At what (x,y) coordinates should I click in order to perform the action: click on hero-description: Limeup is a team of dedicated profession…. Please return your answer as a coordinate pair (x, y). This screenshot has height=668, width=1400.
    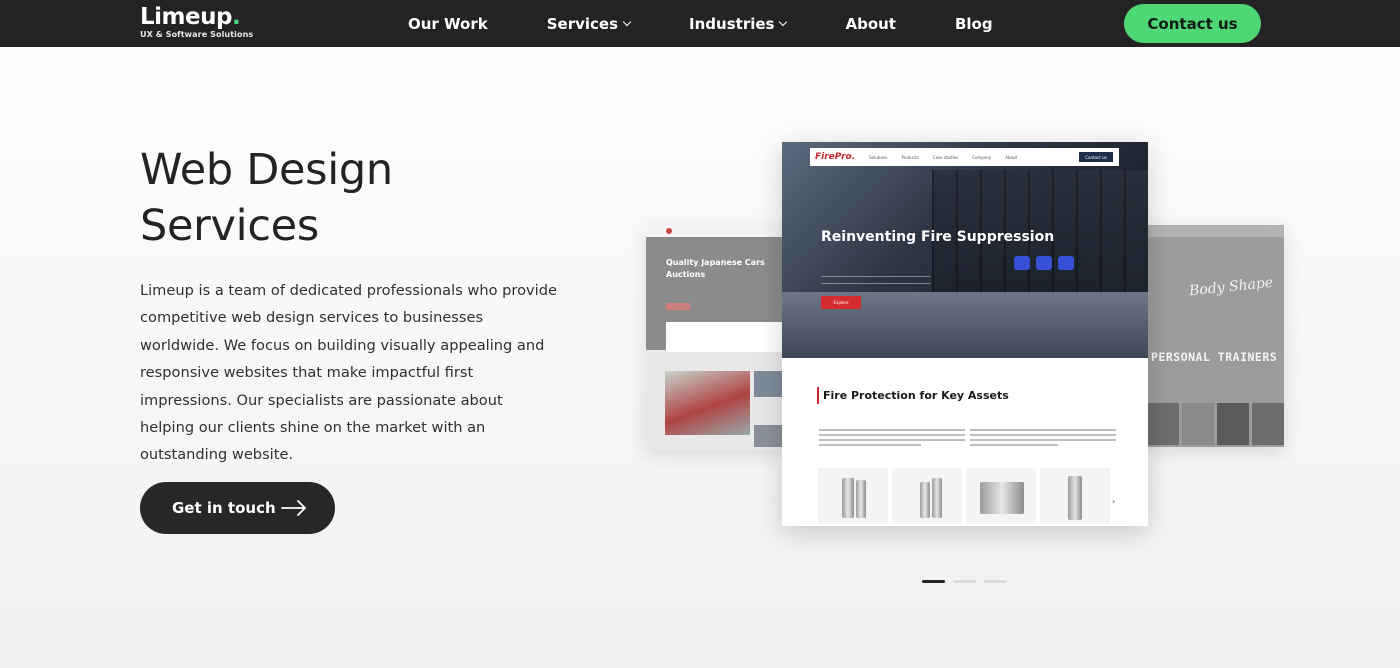
    Looking at the image, I should click on (348, 373).